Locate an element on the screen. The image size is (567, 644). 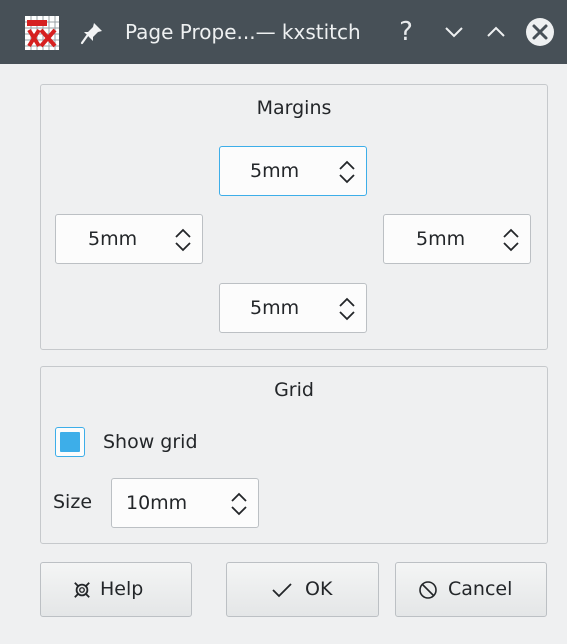
bottom-margin-value: 5mm is located at coordinates (275, 308).